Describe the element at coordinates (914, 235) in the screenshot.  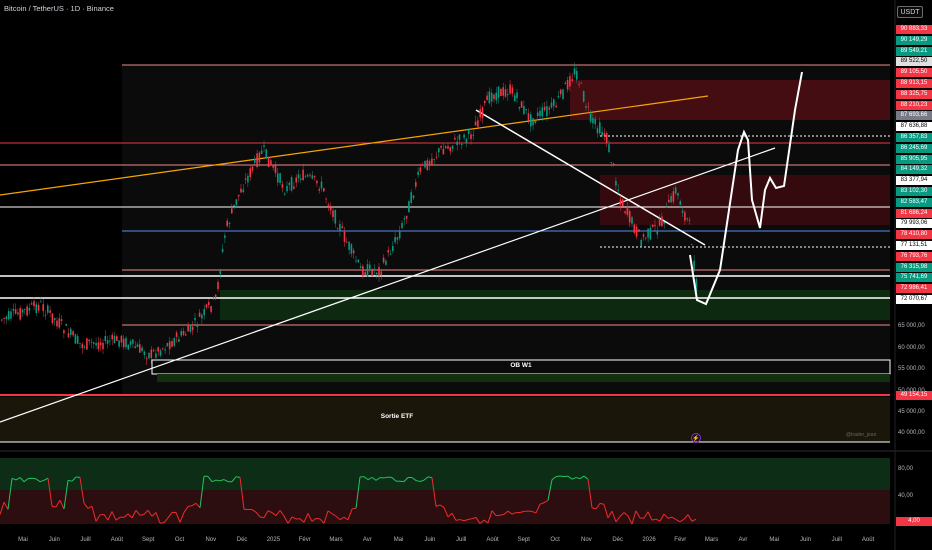
I see `price-scale-label: 78 410,80` at that location.